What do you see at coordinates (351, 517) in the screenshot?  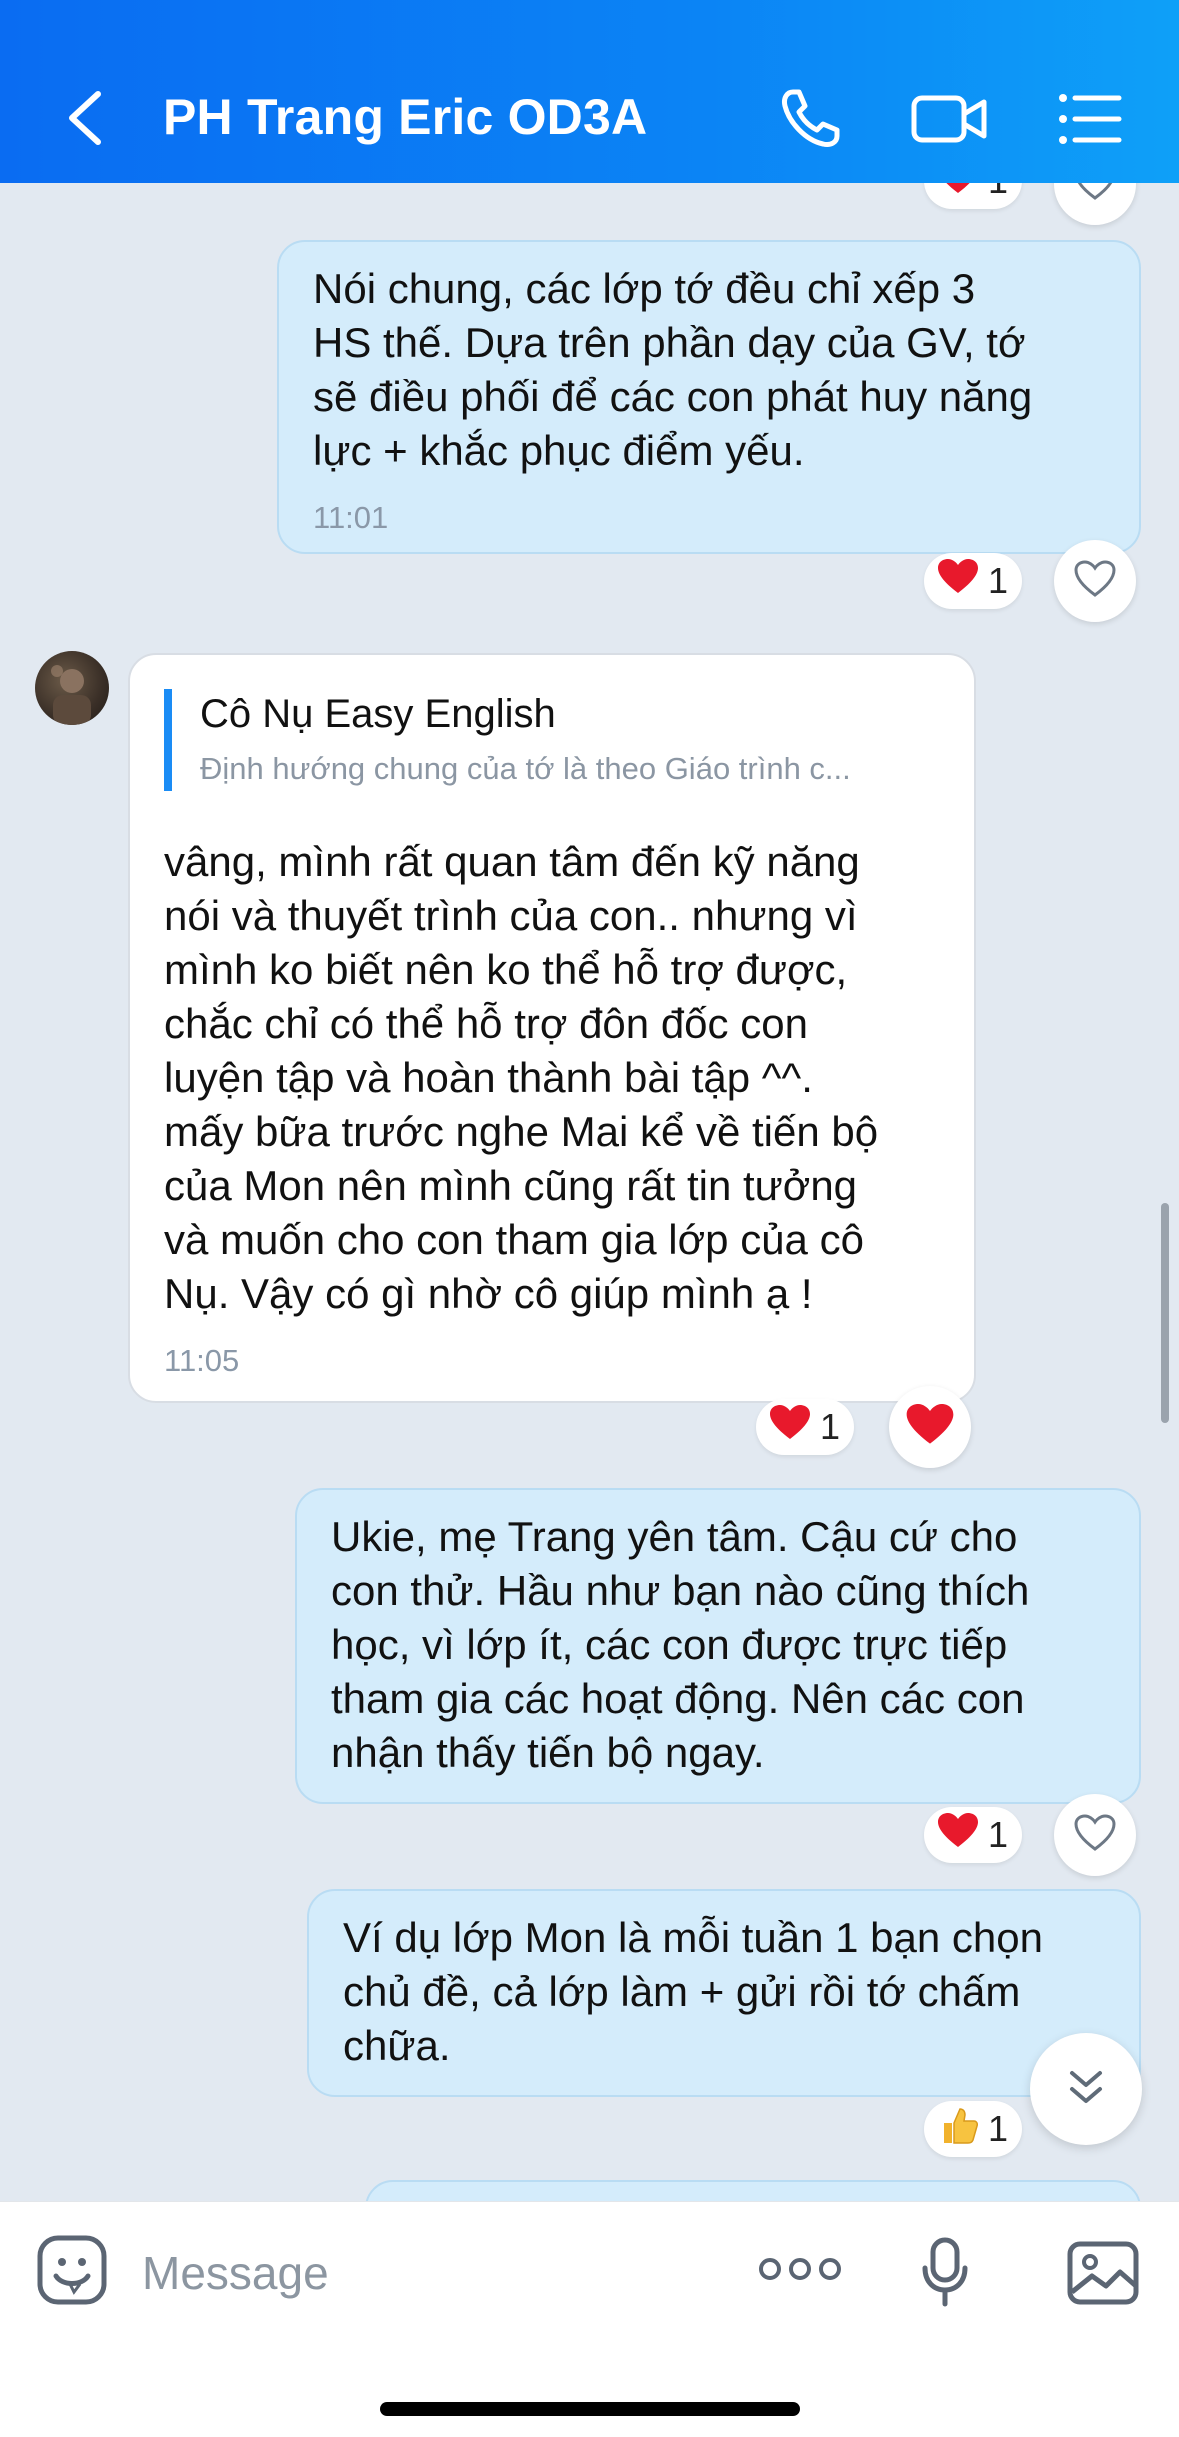 I see `message-time: 11:01` at bounding box center [351, 517].